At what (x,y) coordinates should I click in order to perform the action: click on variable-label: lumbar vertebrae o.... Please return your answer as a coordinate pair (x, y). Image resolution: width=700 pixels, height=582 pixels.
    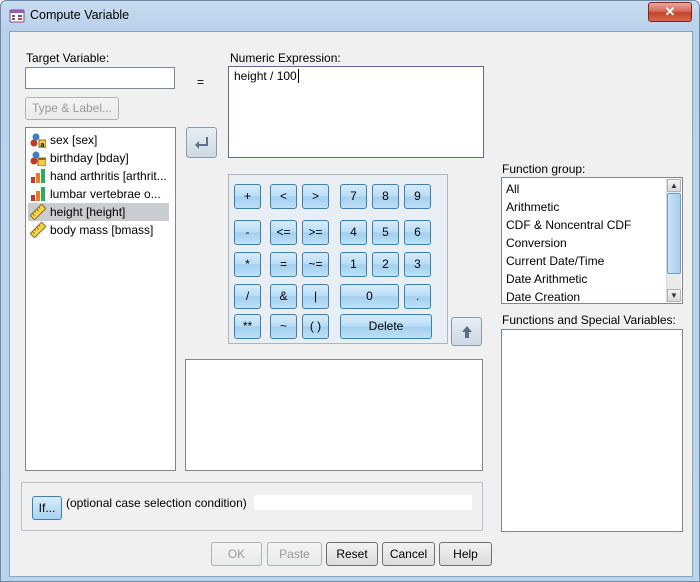
    Looking at the image, I should click on (105, 194).